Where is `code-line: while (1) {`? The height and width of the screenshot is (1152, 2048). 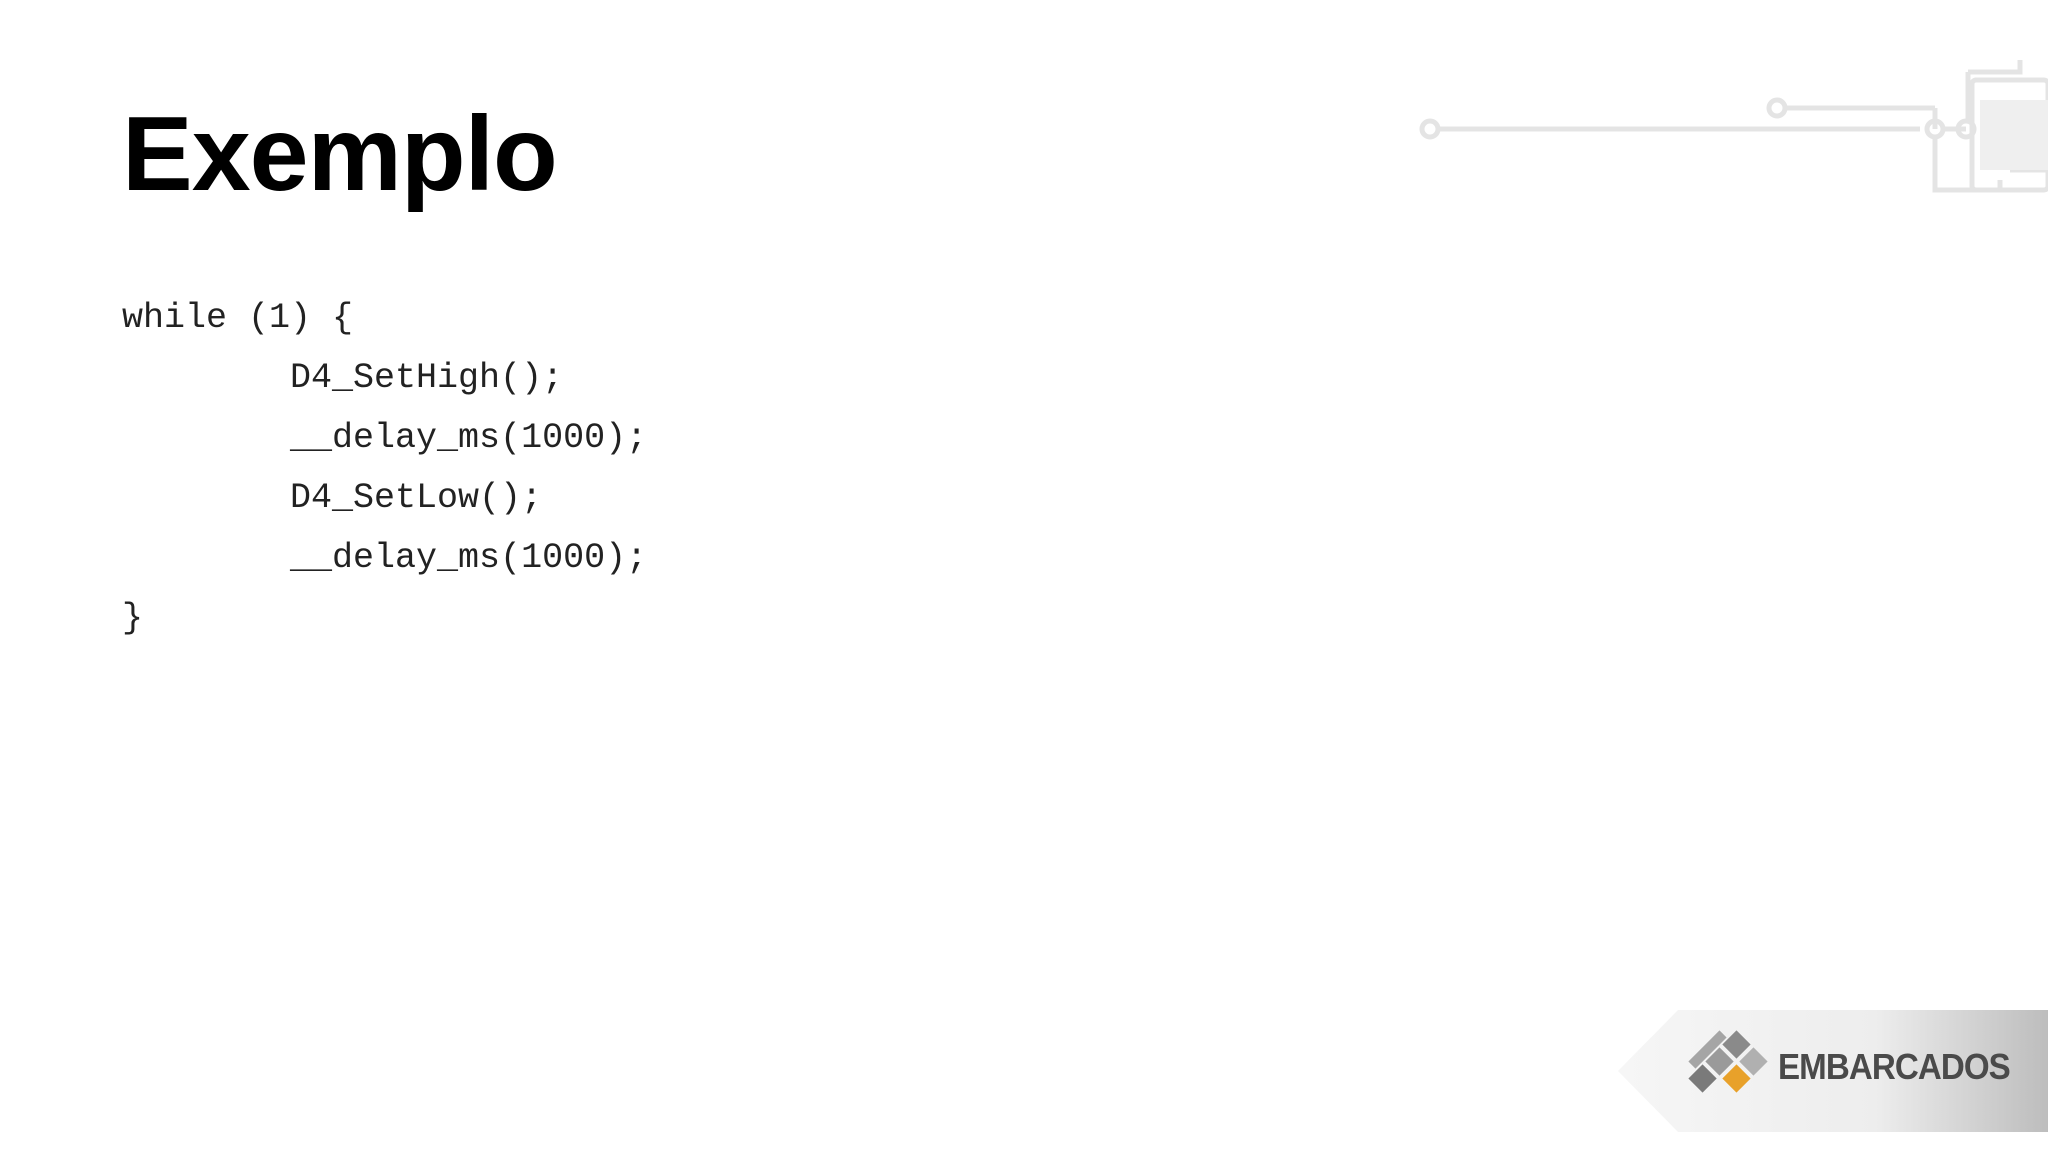 code-line: while (1) { is located at coordinates (238, 318).